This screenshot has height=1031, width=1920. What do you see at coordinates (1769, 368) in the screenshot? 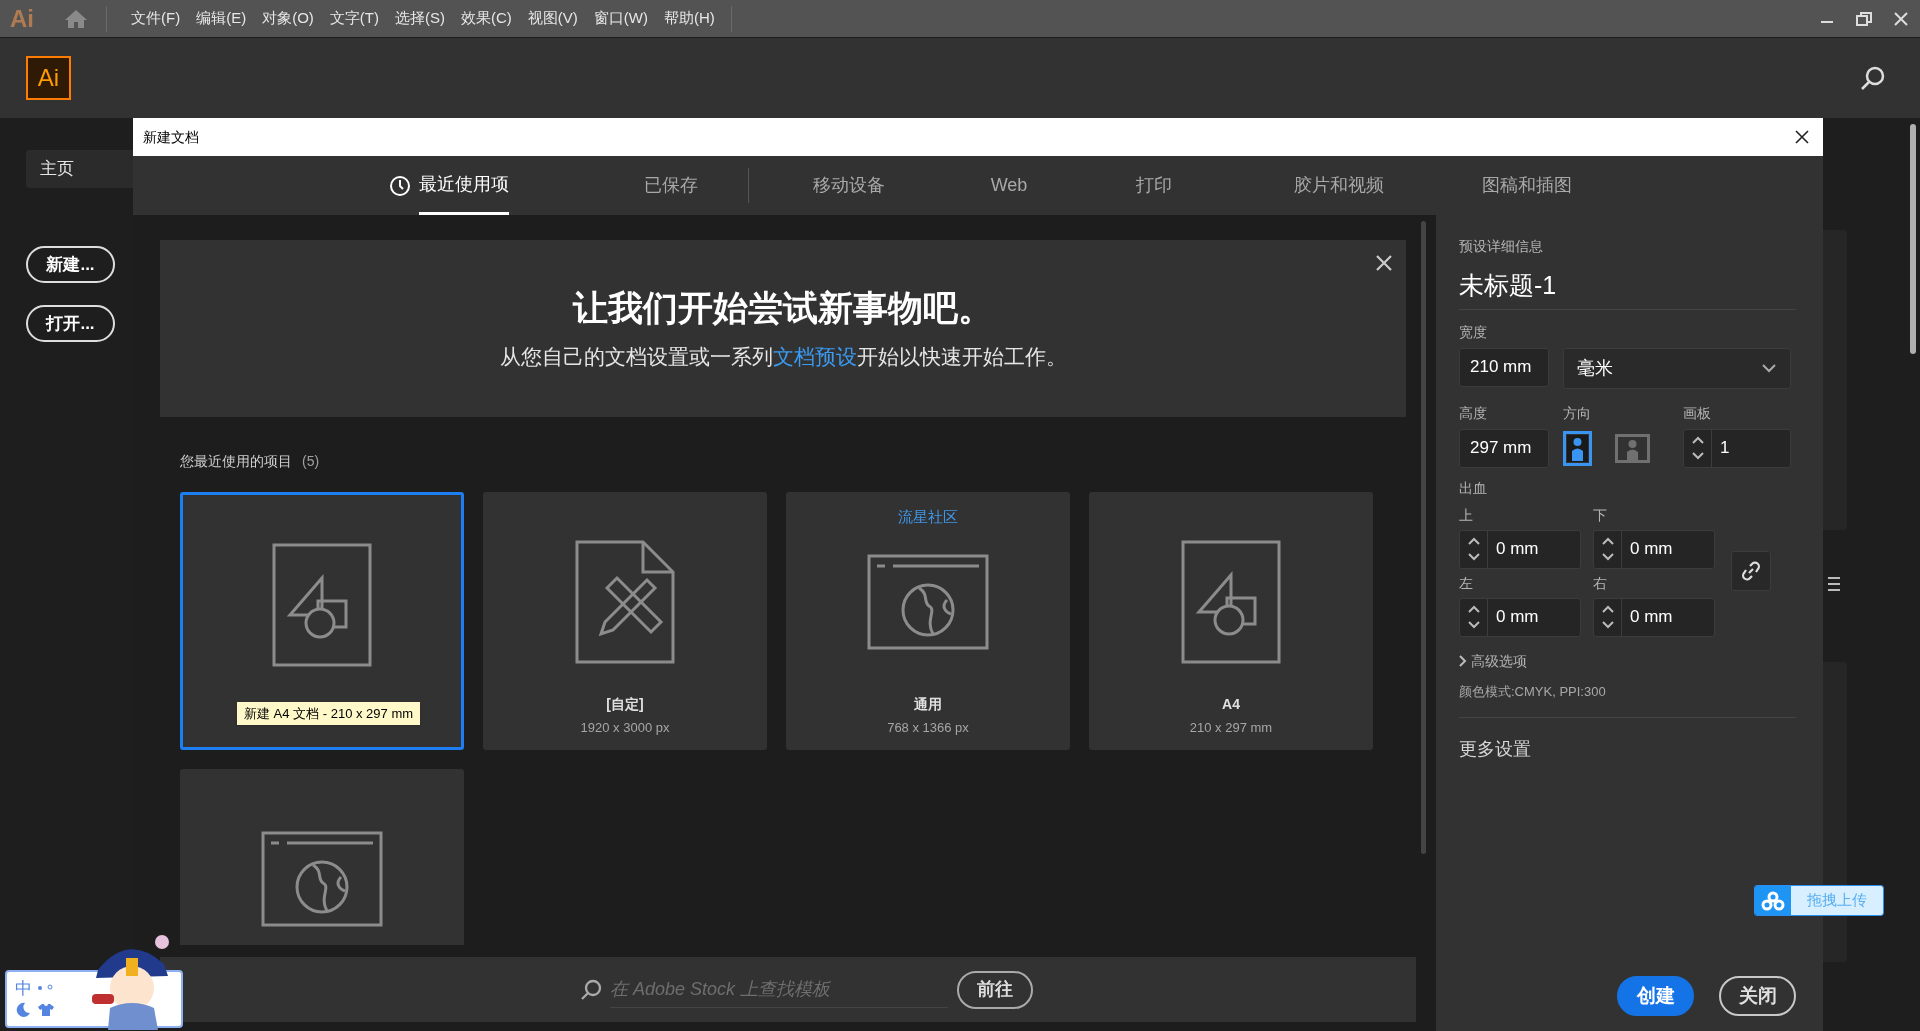
I see `chevron-down-icon` at bounding box center [1769, 368].